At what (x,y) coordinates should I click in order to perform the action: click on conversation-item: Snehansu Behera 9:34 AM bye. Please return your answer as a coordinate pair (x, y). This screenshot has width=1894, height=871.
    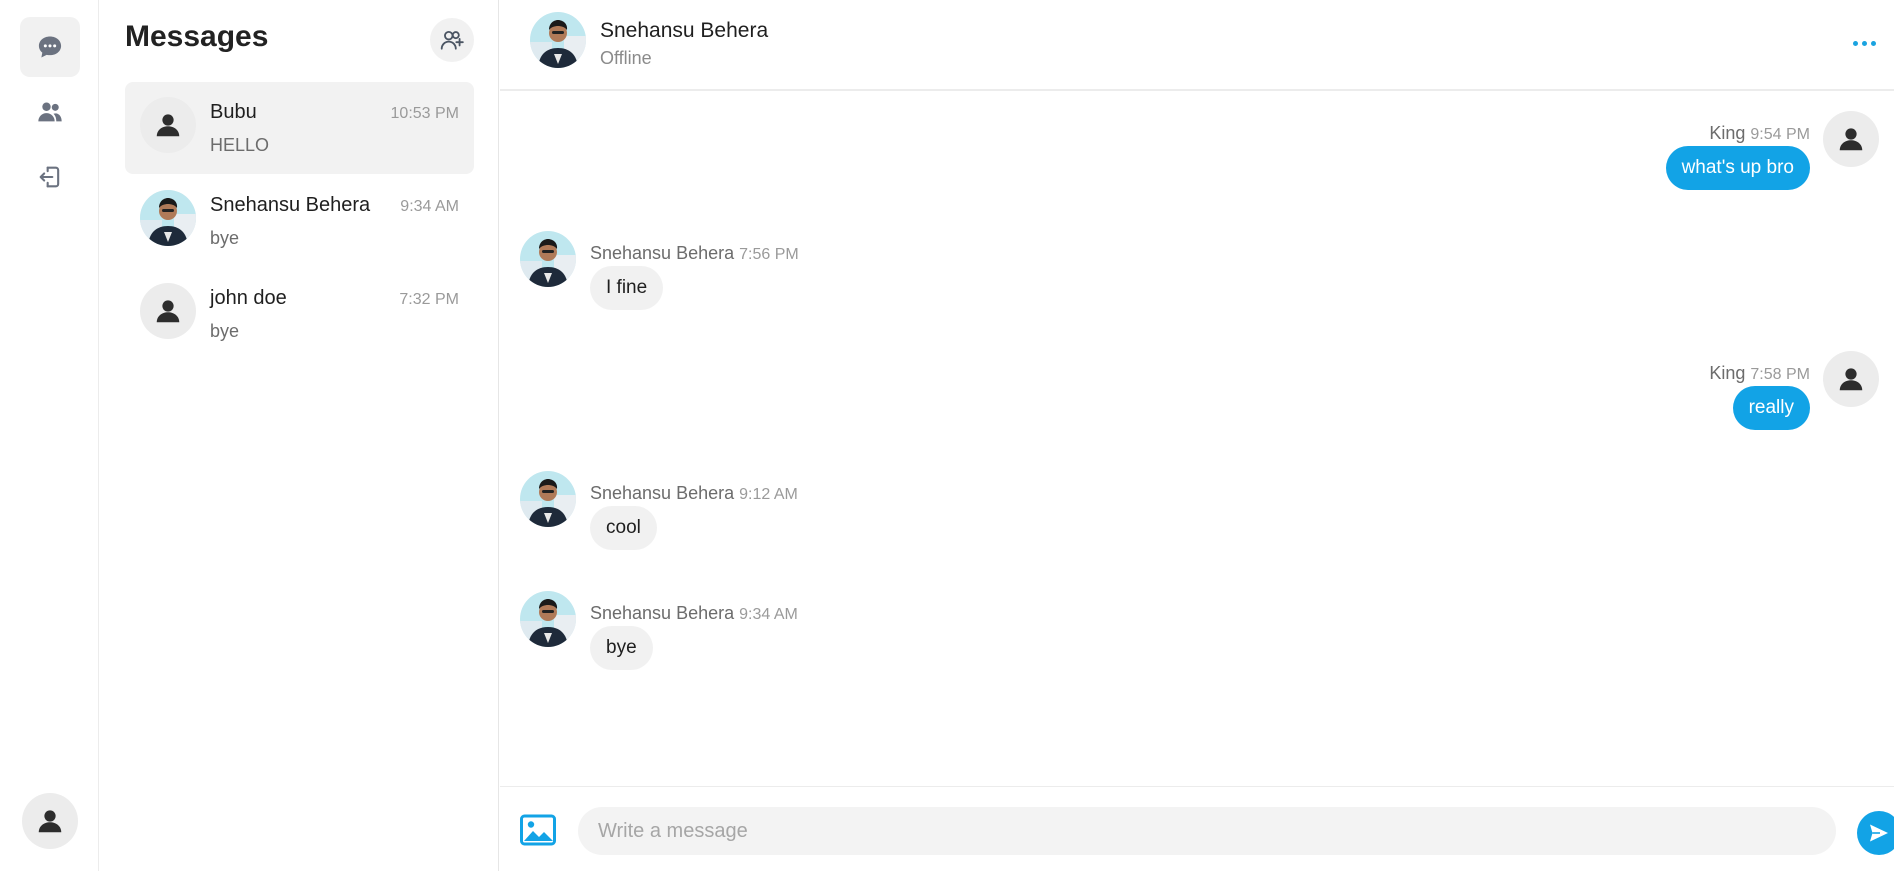
    Looking at the image, I should click on (299, 221).